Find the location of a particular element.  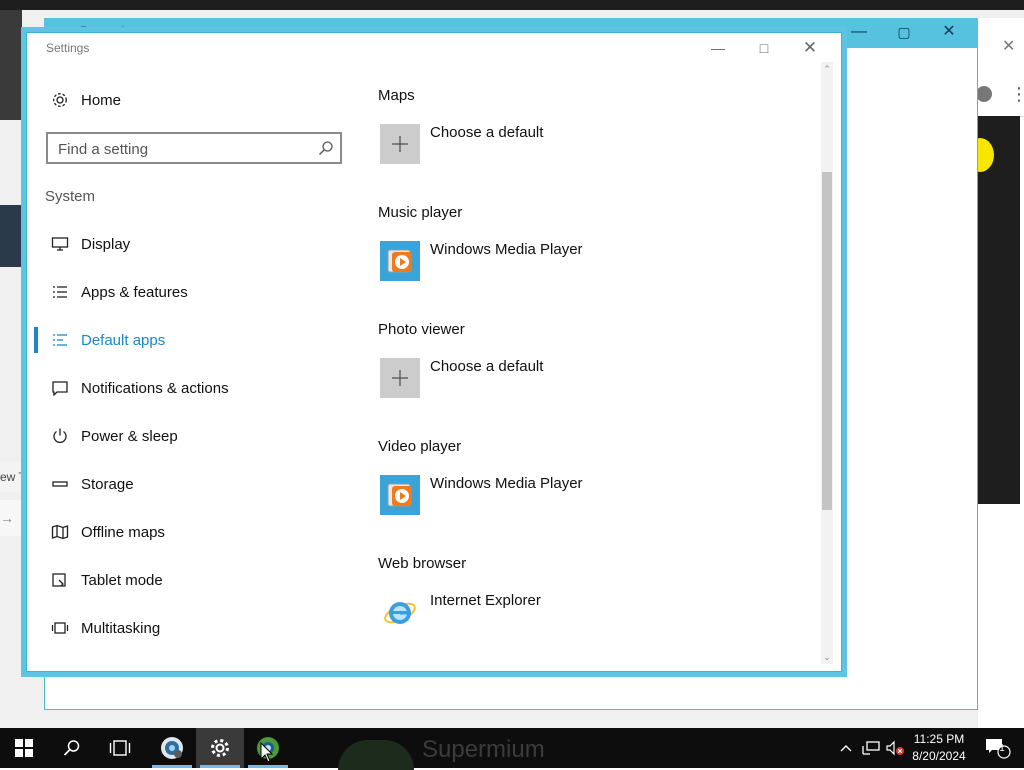

map-icon is located at coordinates (60, 532).